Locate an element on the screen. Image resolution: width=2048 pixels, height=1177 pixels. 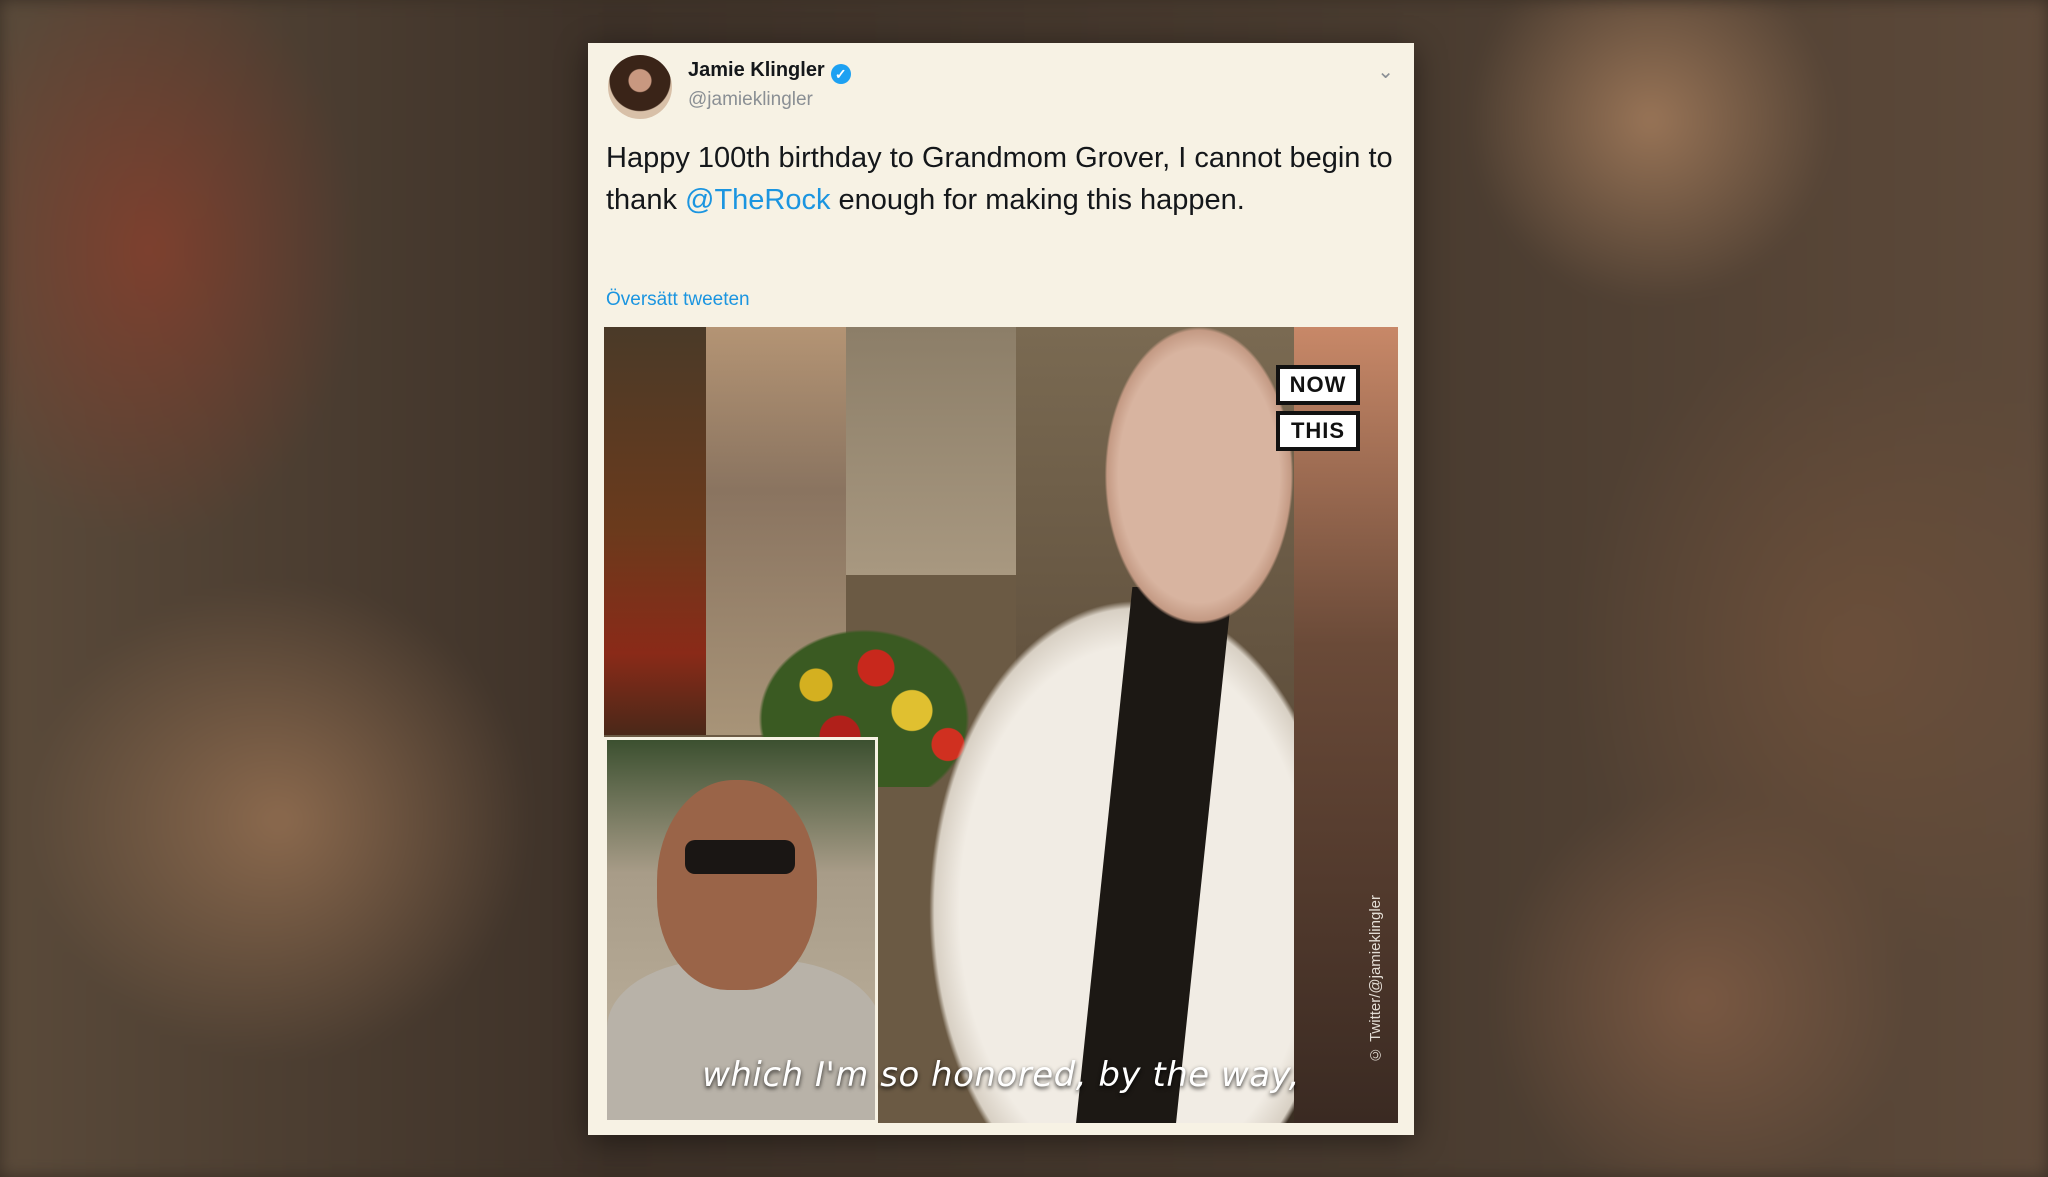
video-subtitle: which I'm so honored, by the way, is located at coordinates (1001, 1075).